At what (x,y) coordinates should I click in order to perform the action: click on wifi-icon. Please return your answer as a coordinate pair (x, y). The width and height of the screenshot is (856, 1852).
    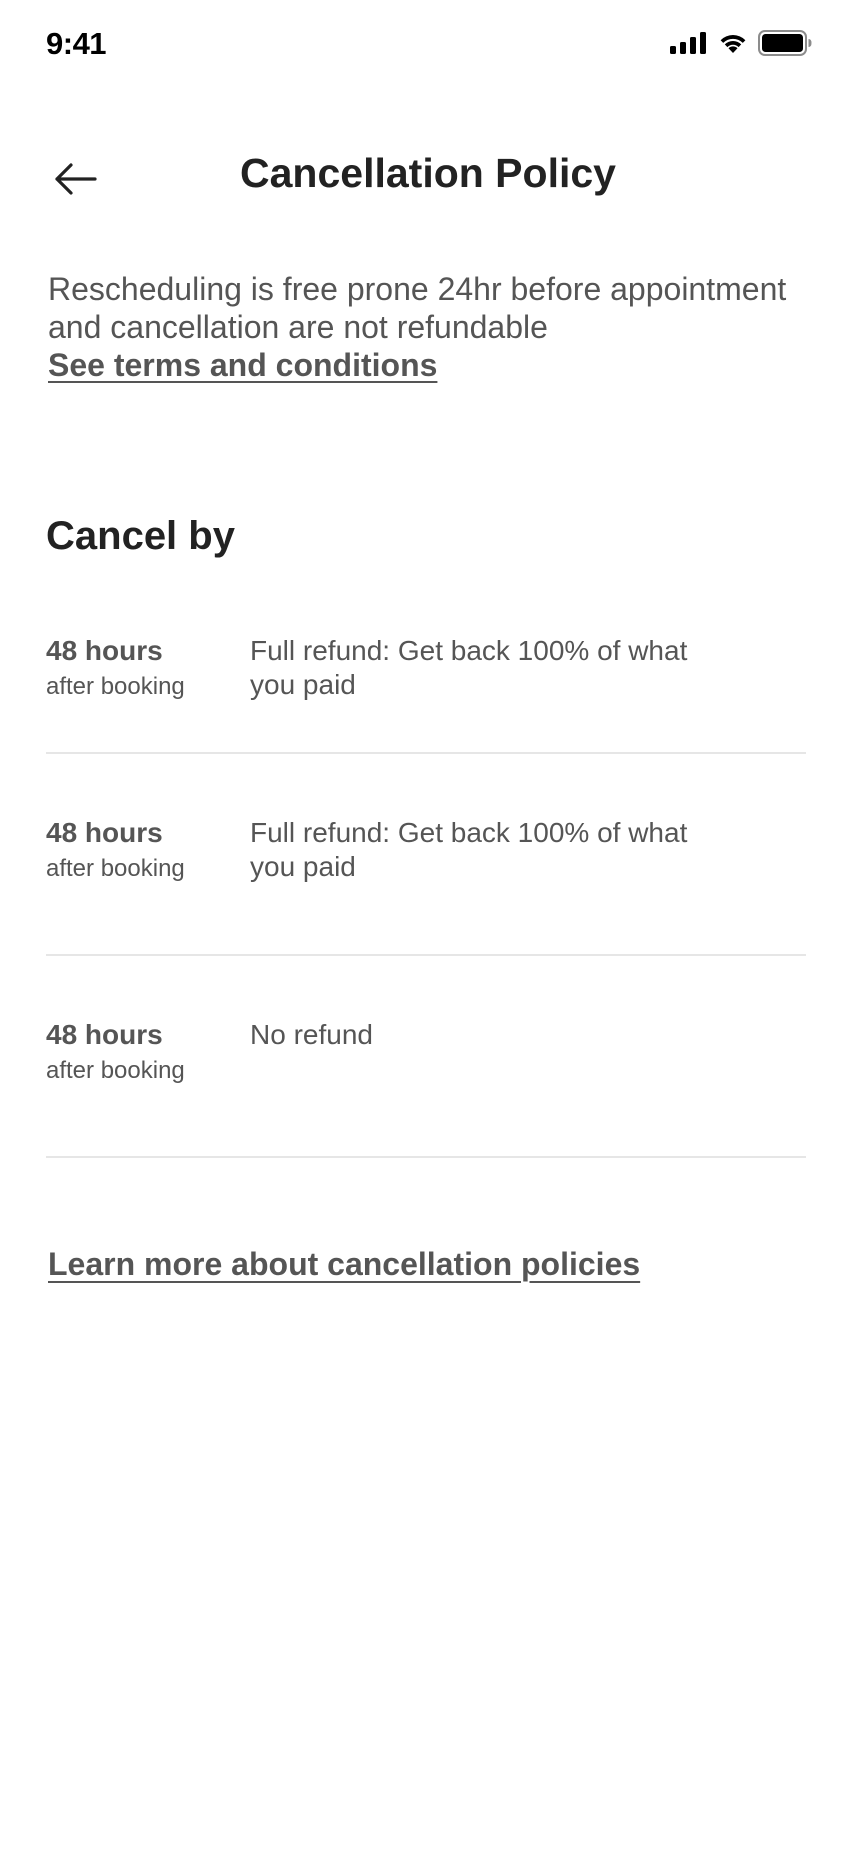
    Looking at the image, I should click on (733, 45).